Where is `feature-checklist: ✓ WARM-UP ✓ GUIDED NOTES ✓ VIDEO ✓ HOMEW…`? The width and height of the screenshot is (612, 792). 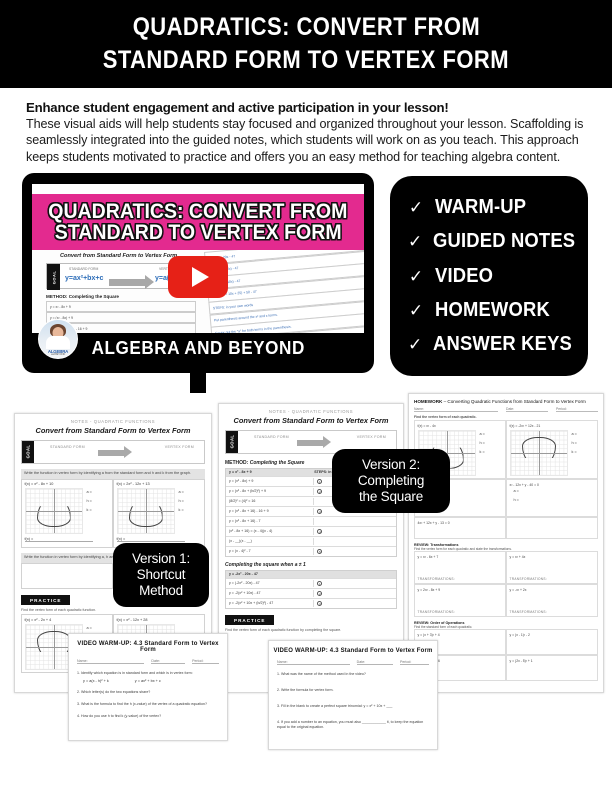
feature-checklist: ✓ WARM-UP ✓ GUIDED NOTES ✓ VIDEO ✓ HOMEW… is located at coordinates (489, 276).